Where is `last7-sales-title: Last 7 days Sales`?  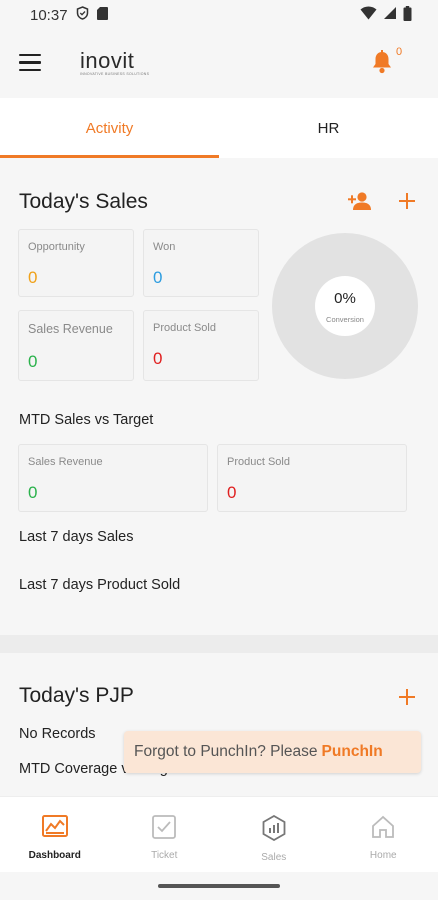 last7-sales-title: Last 7 days Sales is located at coordinates (76, 537).